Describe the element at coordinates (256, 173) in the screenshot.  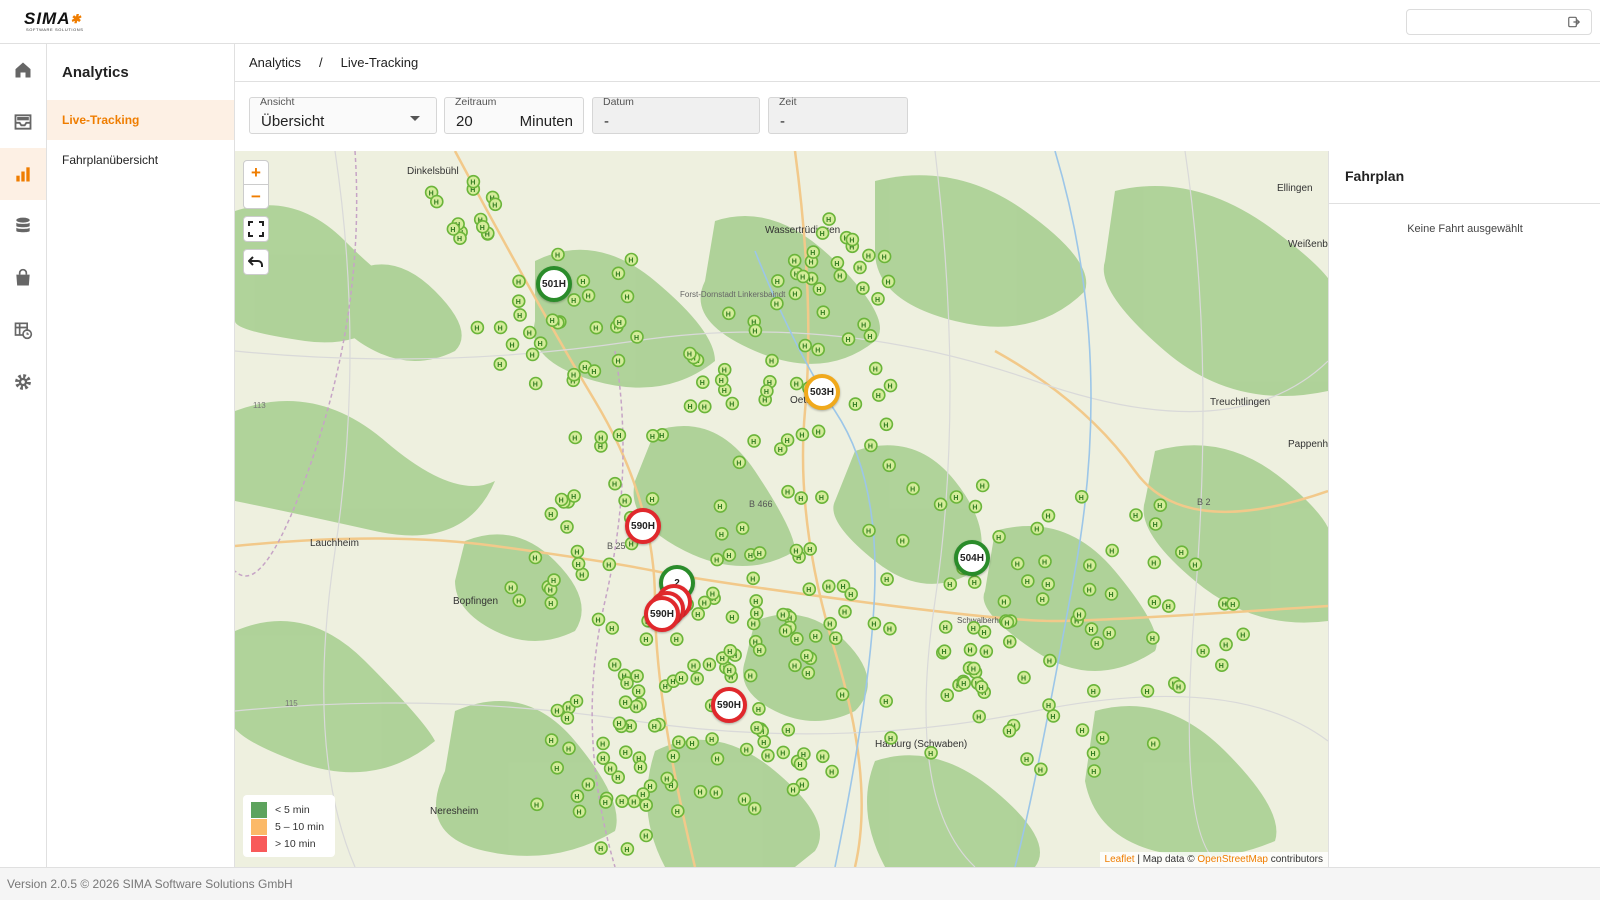
I see `zoom-in-button: +` at that location.